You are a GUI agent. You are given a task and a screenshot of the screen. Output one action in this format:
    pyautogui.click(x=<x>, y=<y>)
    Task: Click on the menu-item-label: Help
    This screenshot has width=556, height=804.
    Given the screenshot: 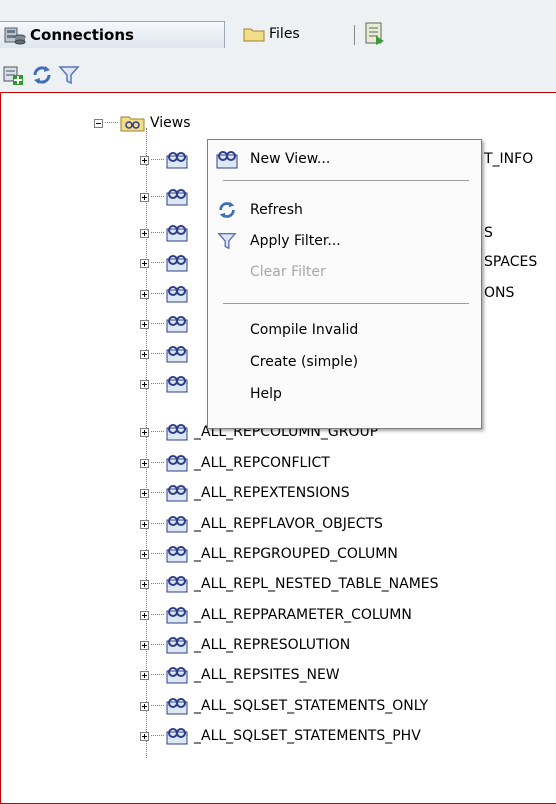 What is the action you would take?
    pyautogui.click(x=266, y=394)
    